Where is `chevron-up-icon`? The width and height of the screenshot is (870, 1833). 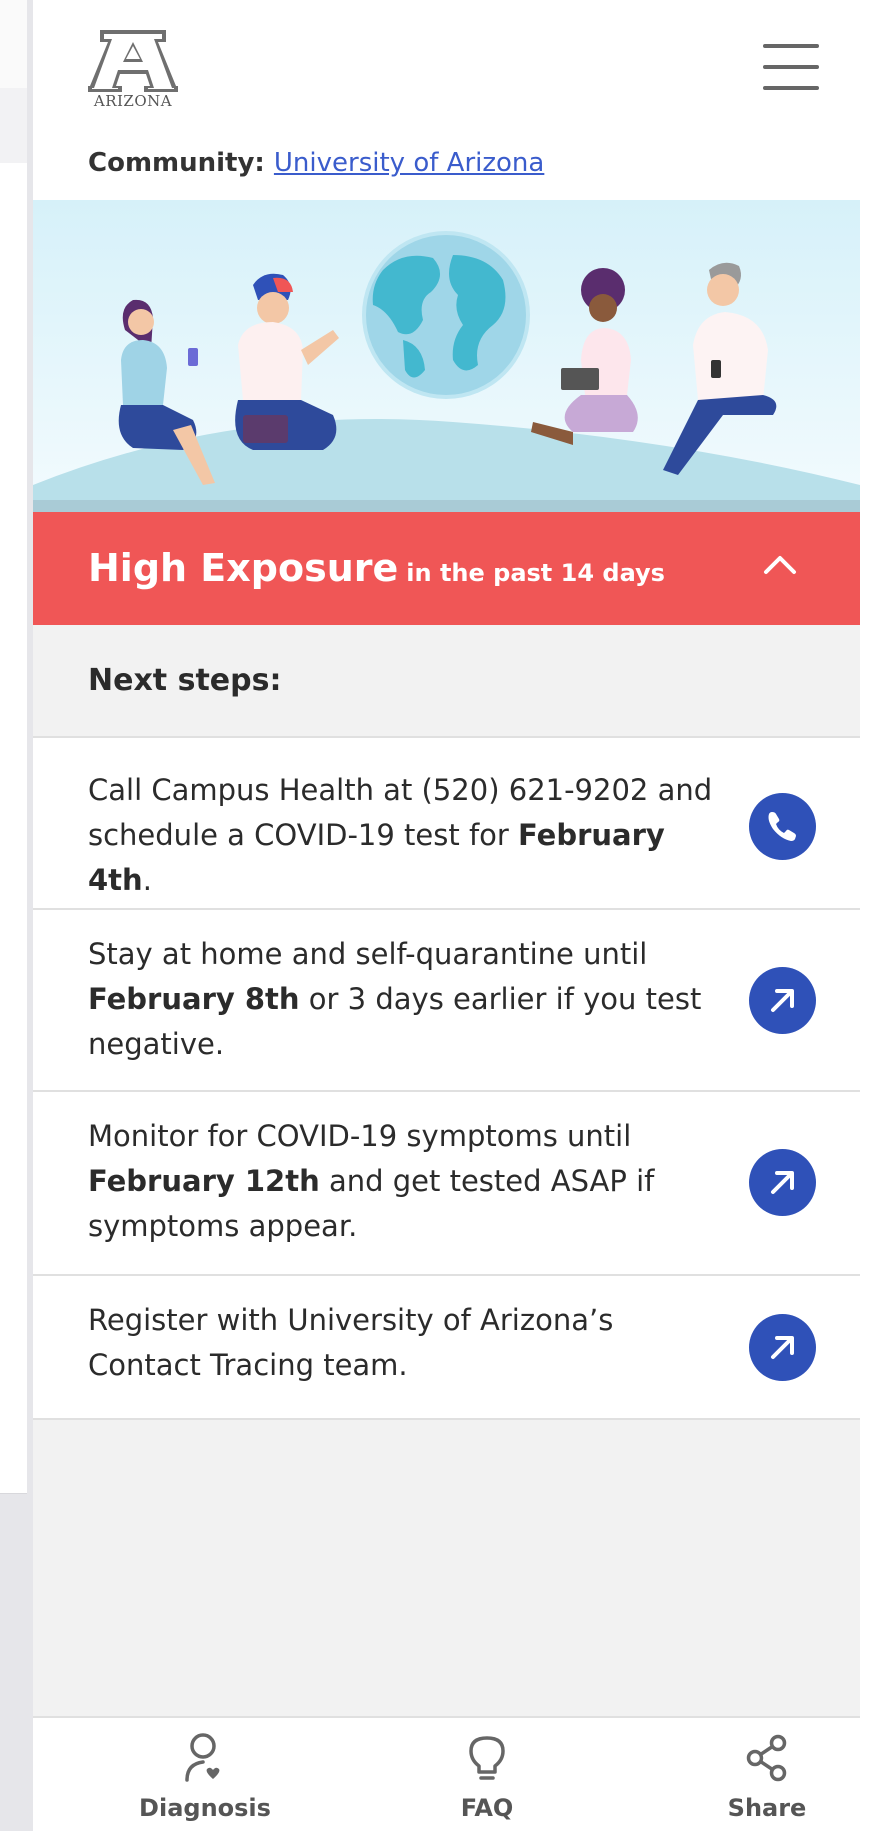 chevron-up-icon is located at coordinates (780, 565).